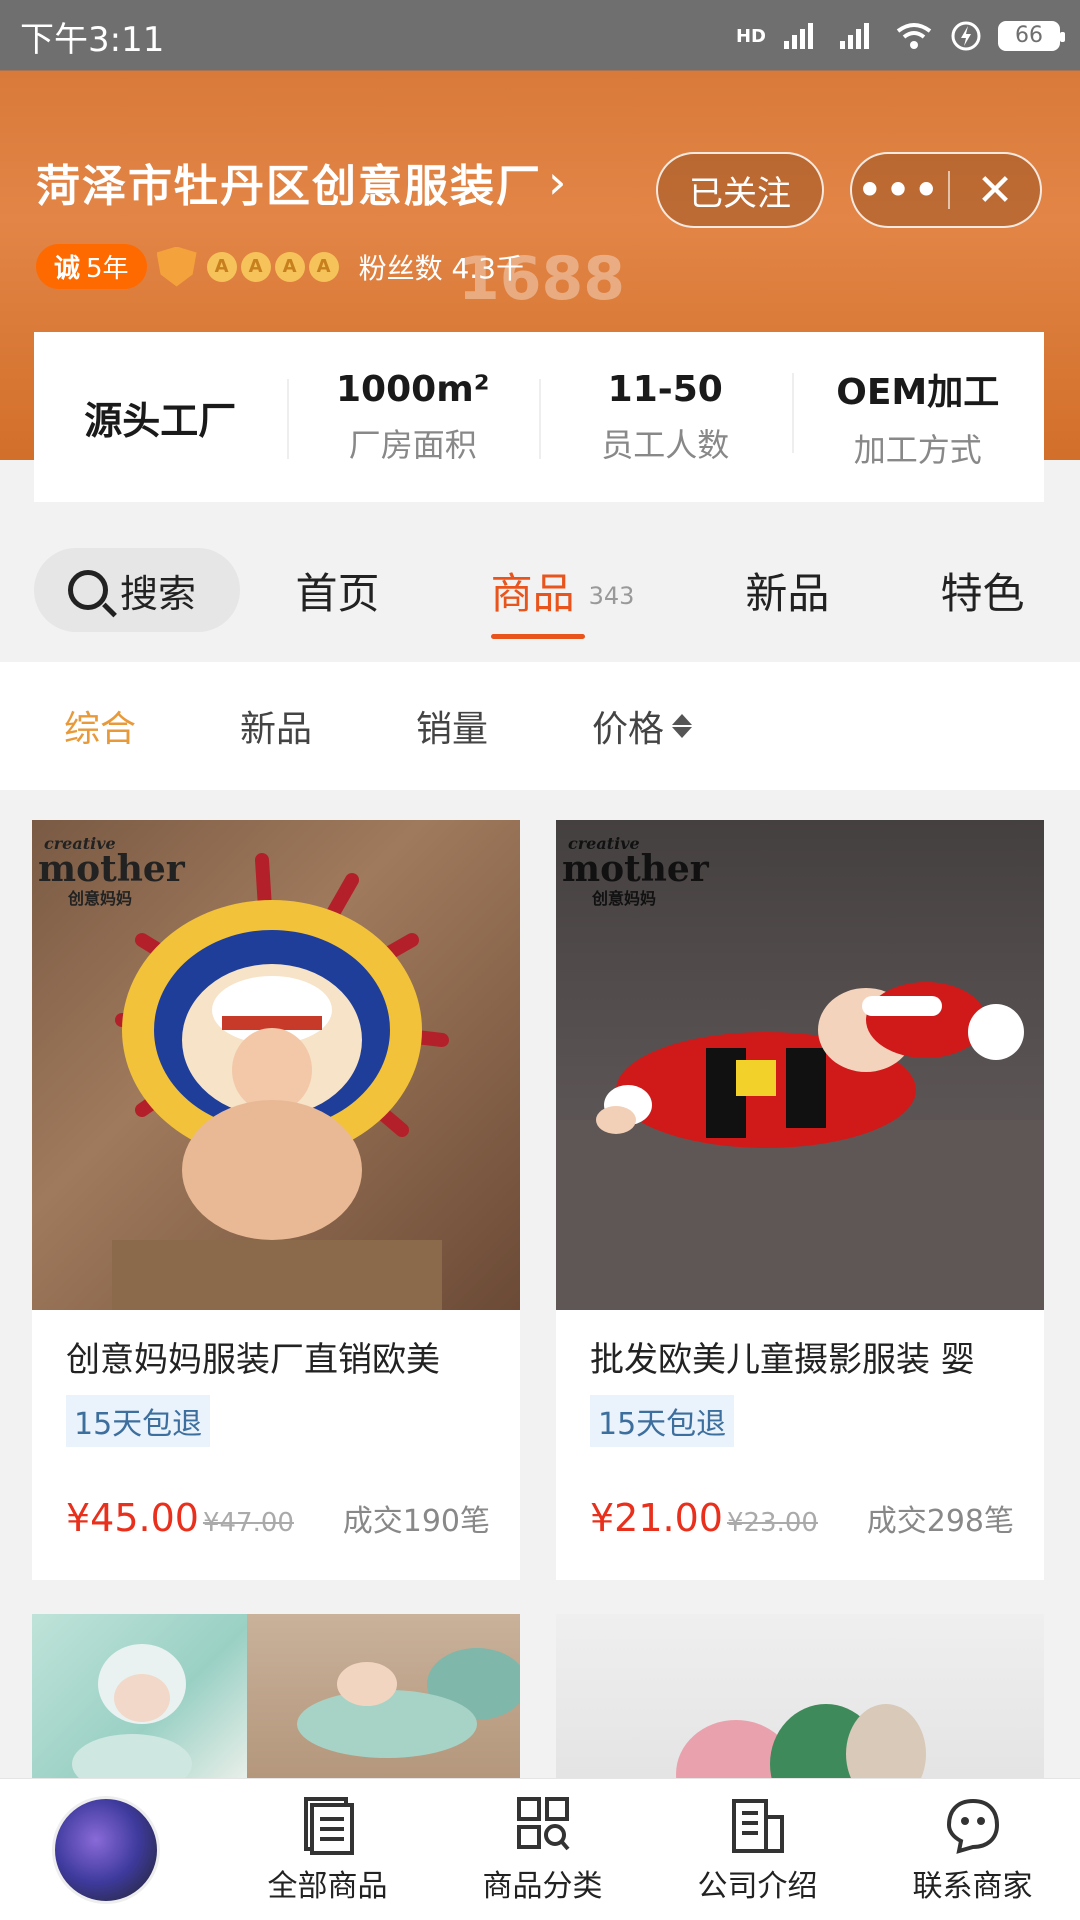 This screenshot has height=1920, width=1080. What do you see at coordinates (92, 39) in the screenshot?
I see `status-time: 下午3:11` at bounding box center [92, 39].